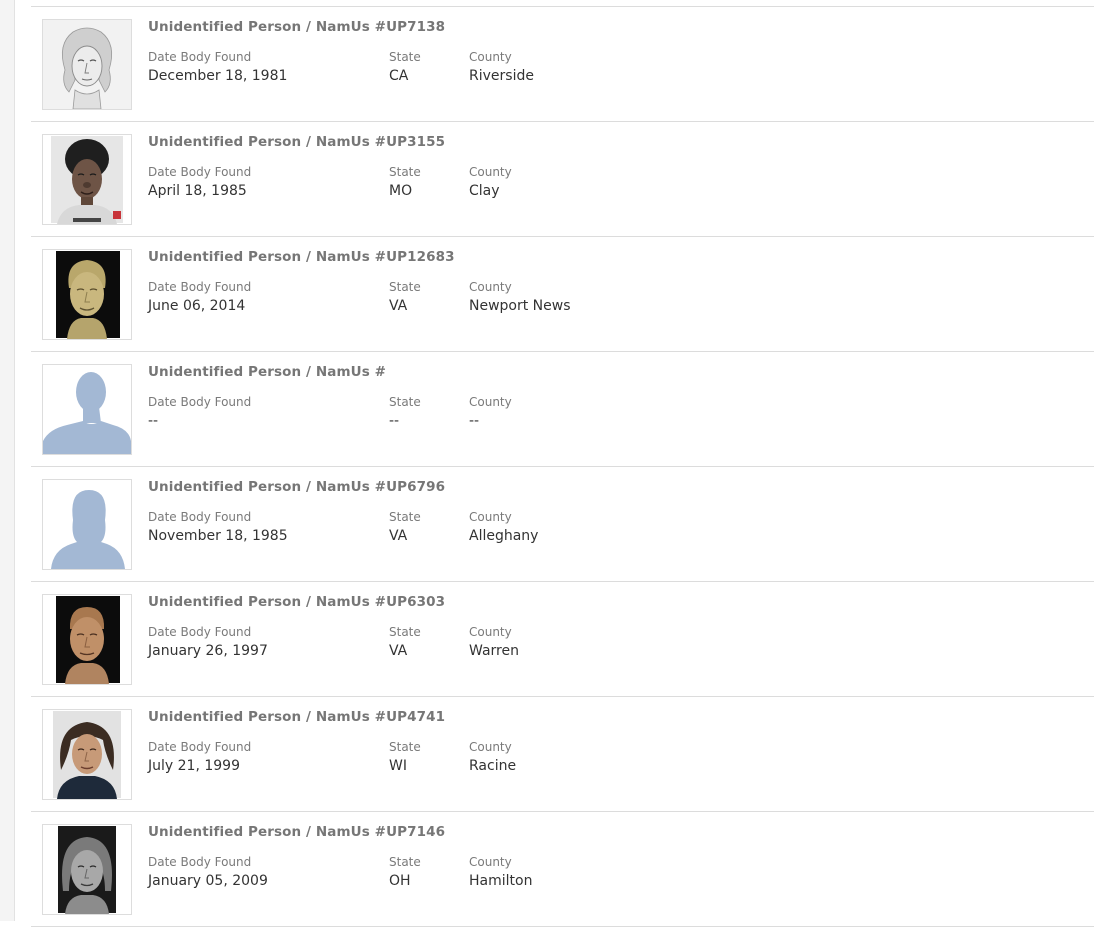 The height and width of the screenshot is (927, 1110). I want to click on county-field: County Riverside, so click(501, 67).